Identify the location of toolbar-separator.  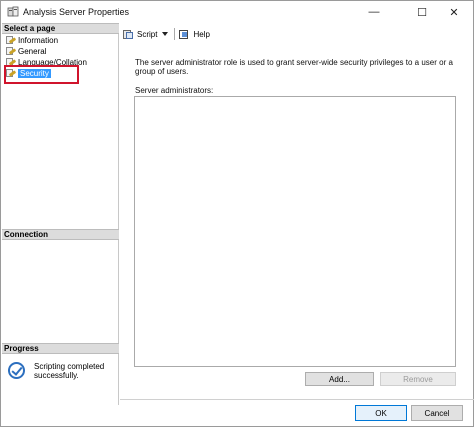
(175, 34).